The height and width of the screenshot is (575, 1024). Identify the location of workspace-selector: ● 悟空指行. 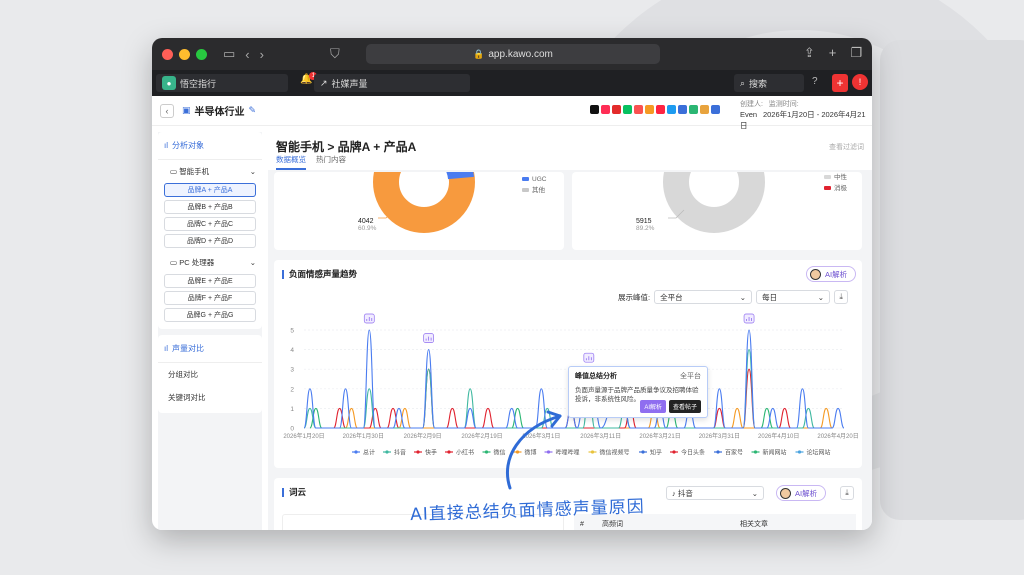
(222, 83).